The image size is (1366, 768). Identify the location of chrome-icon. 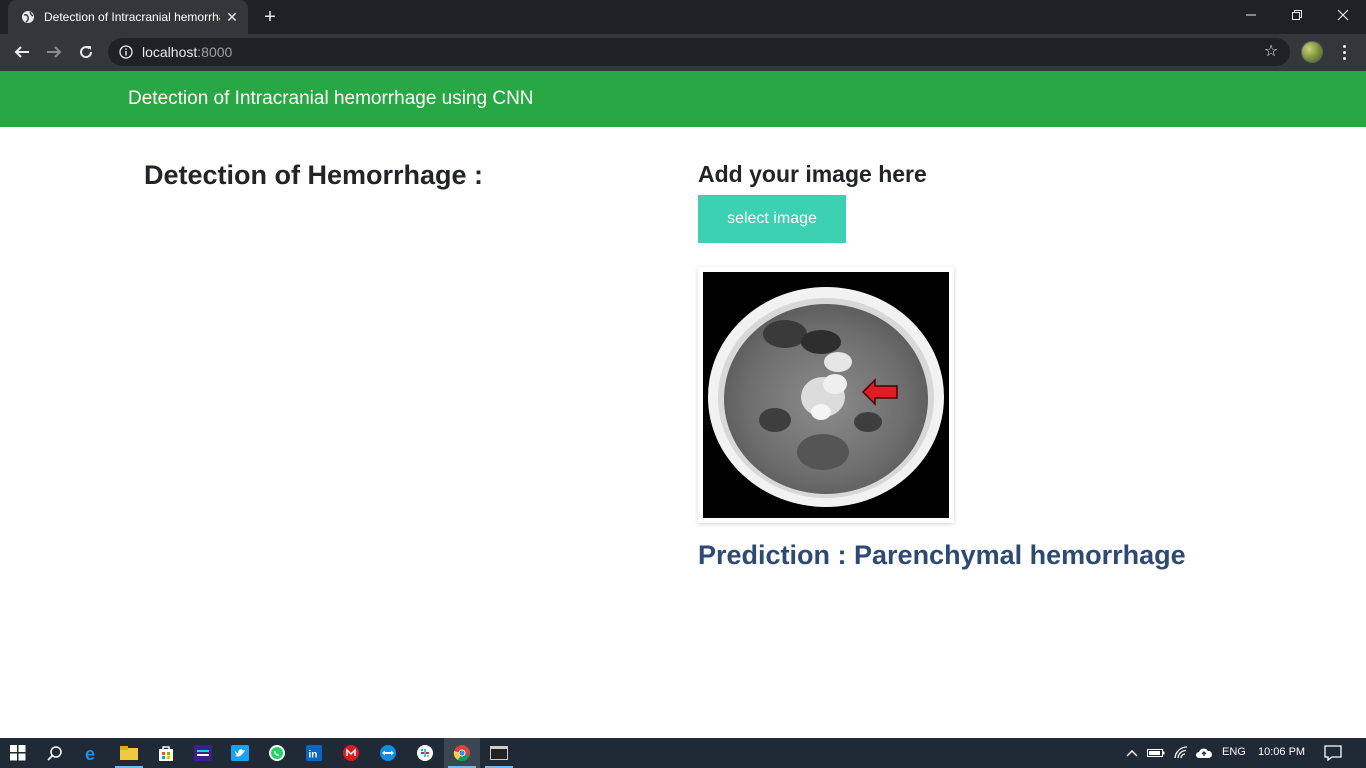
(462, 753).